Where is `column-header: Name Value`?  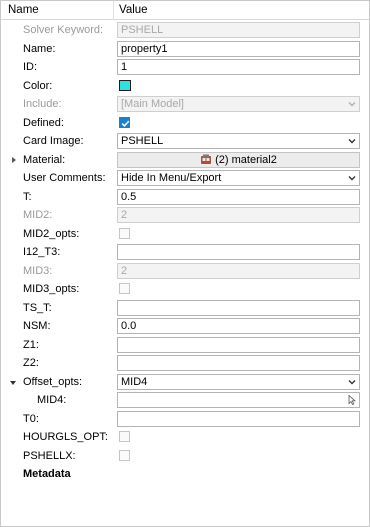
column-header: Name Value is located at coordinates (185, 10).